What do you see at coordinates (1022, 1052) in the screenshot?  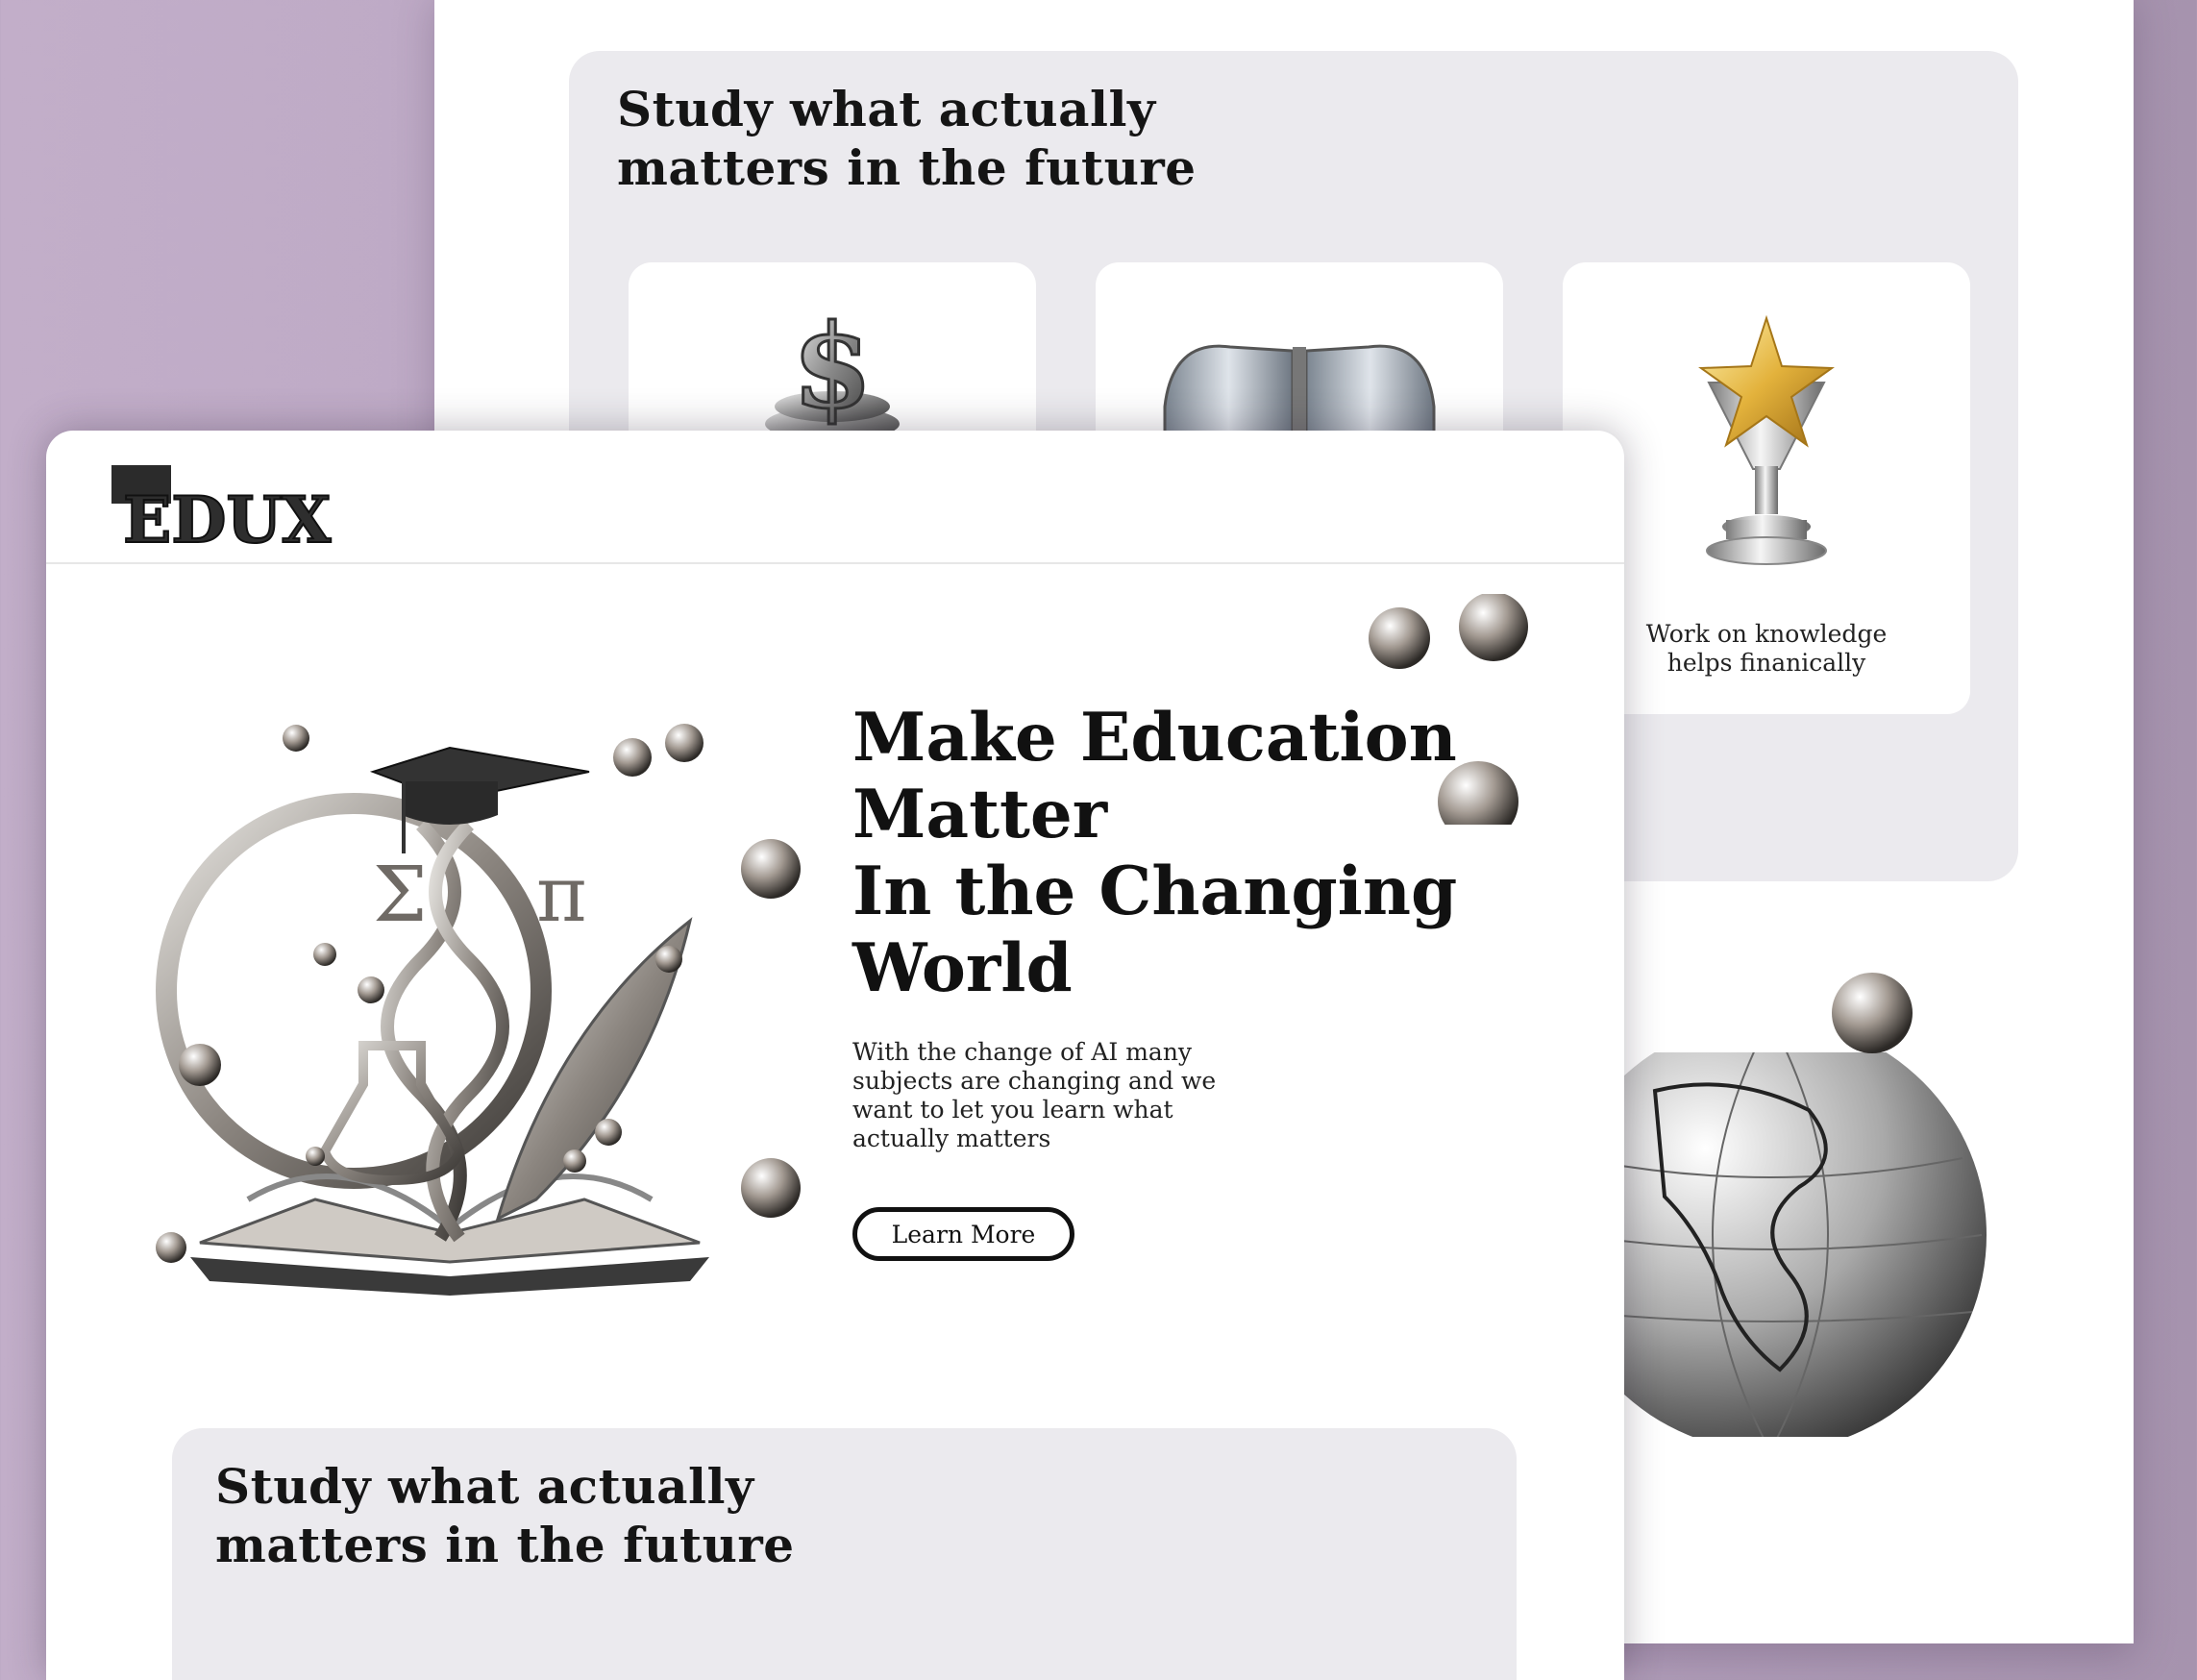 I see `hero-subtitle-line1: With the change of AI many` at bounding box center [1022, 1052].